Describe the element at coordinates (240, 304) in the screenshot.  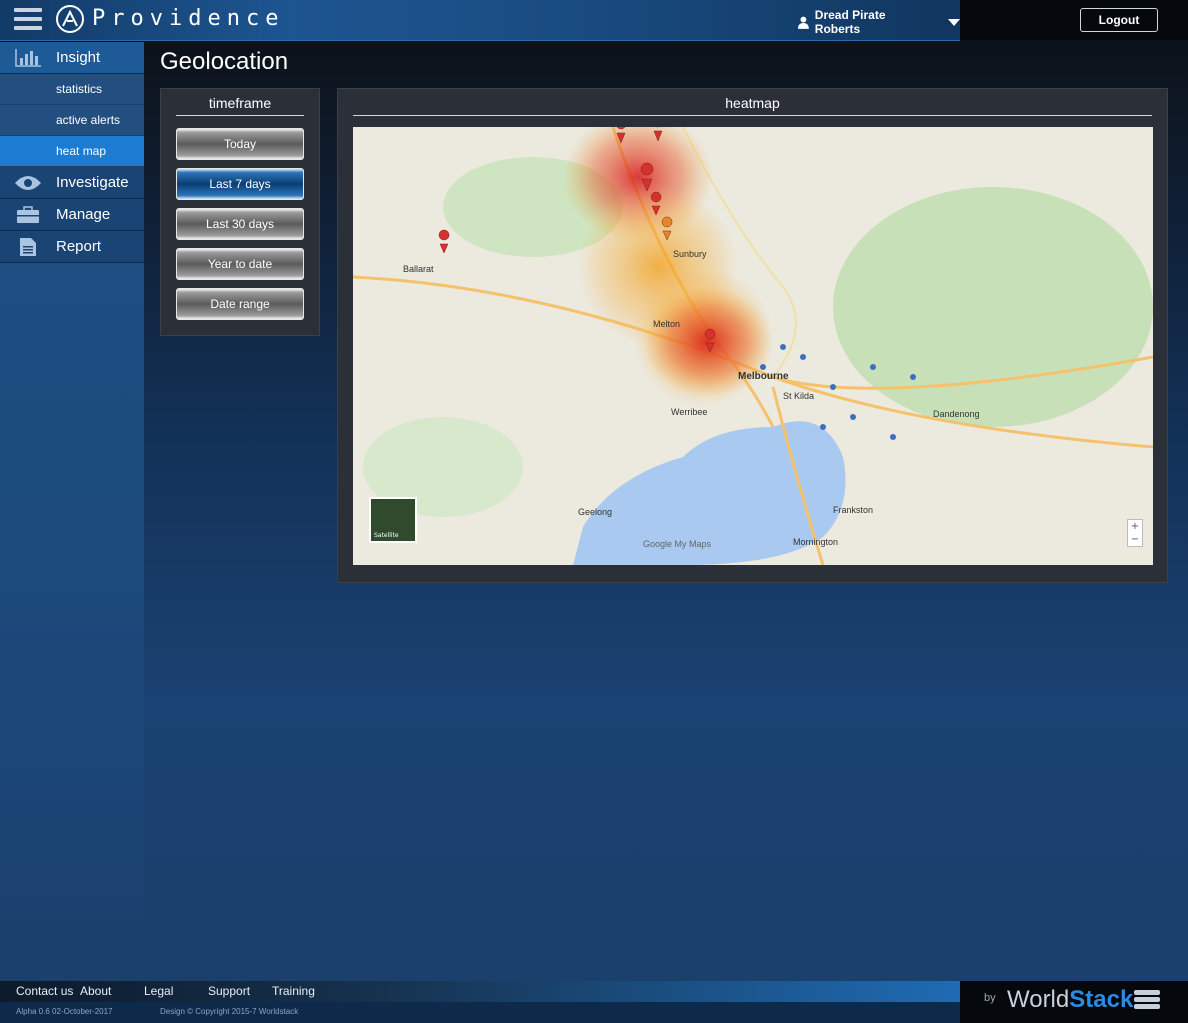
I see `timeframe-date-range-button: Date range` at that location.